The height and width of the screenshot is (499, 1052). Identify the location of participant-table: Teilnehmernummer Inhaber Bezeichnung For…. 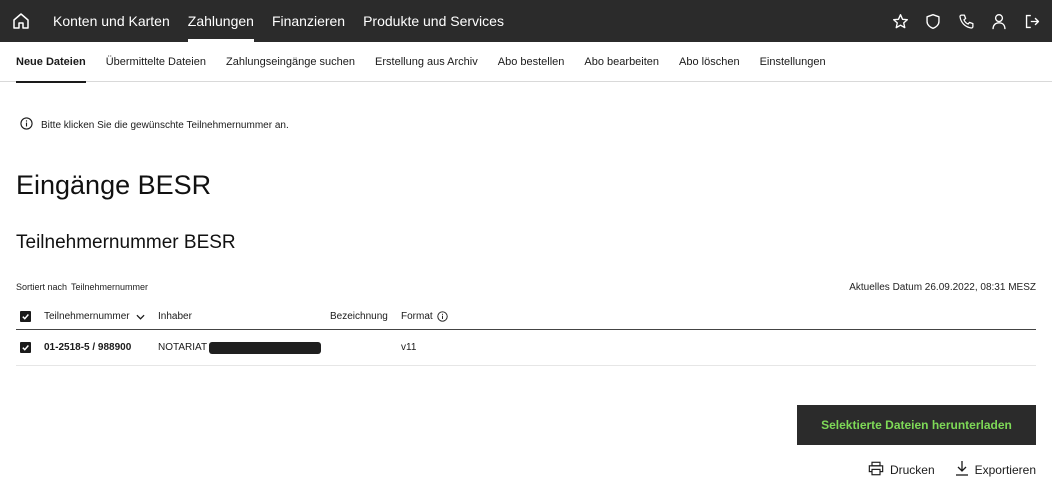
(526, 335).